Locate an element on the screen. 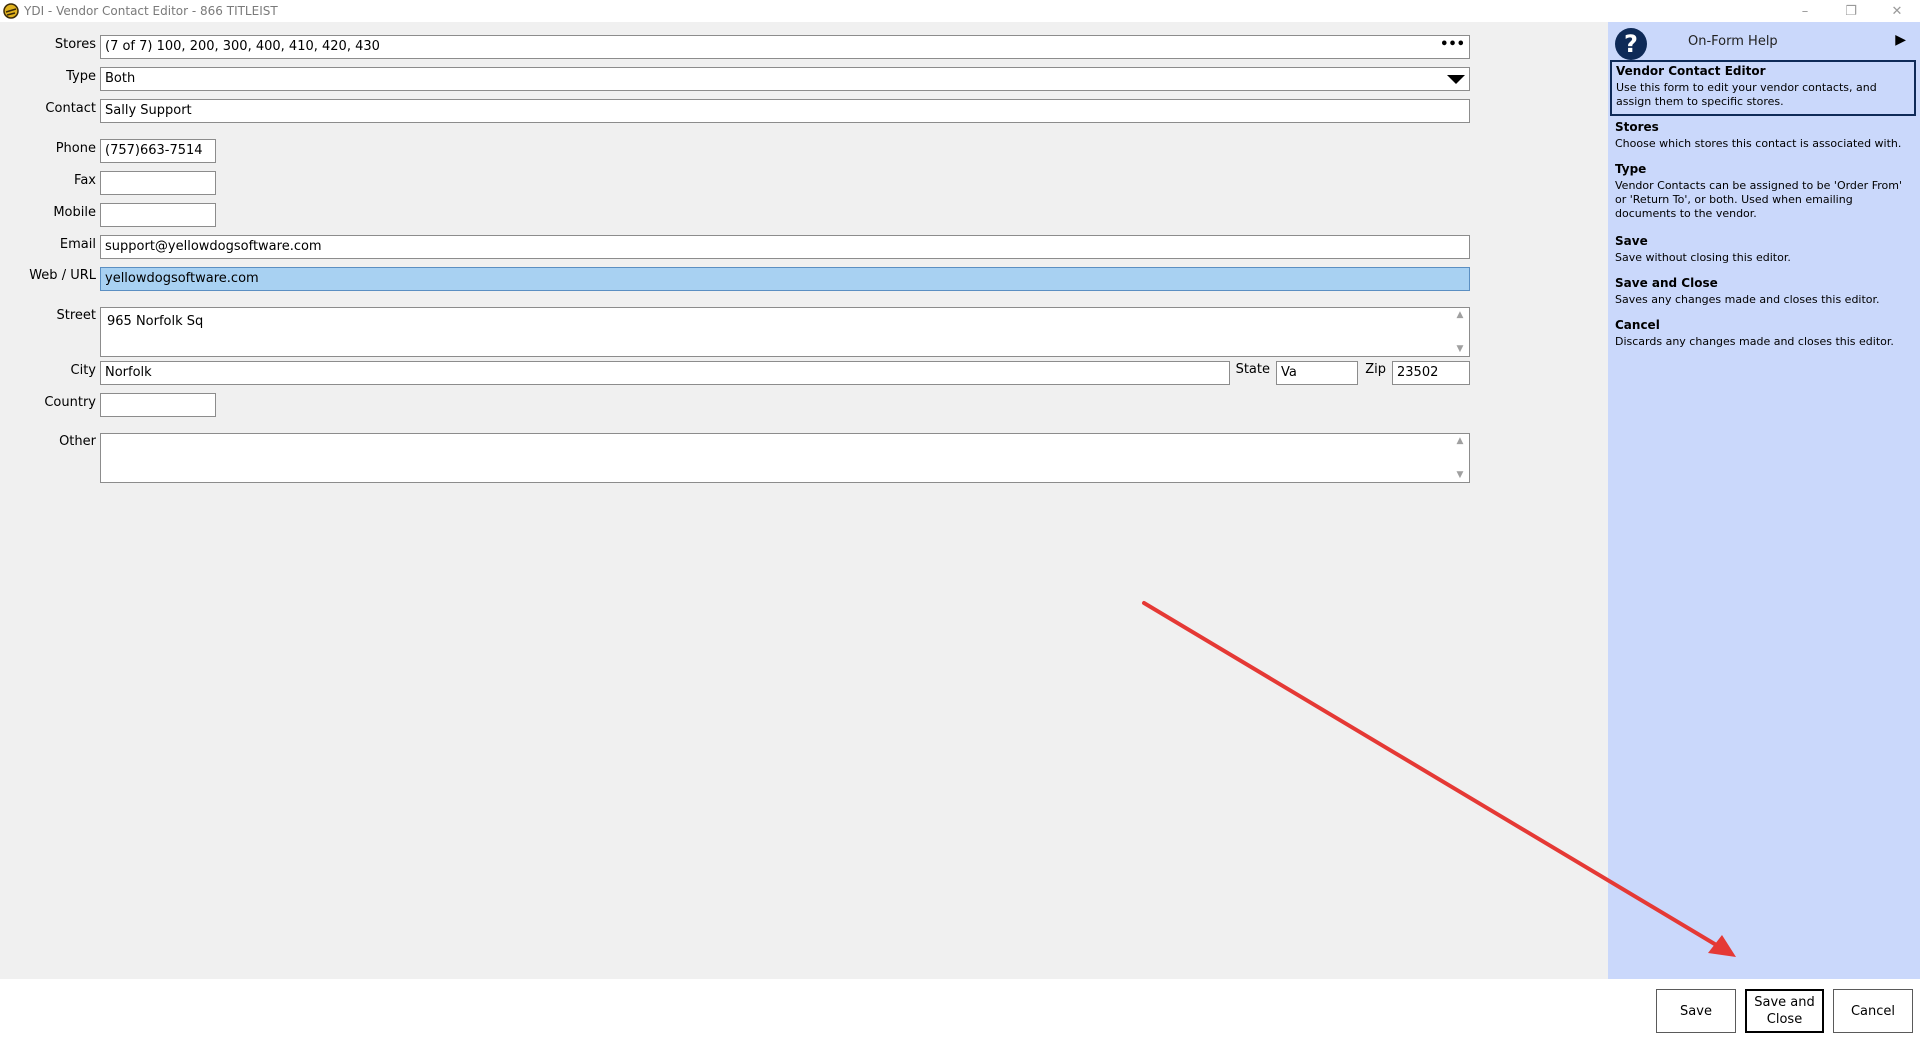  help-section-heading: Save and Close is located at coordinates (1666, 283).